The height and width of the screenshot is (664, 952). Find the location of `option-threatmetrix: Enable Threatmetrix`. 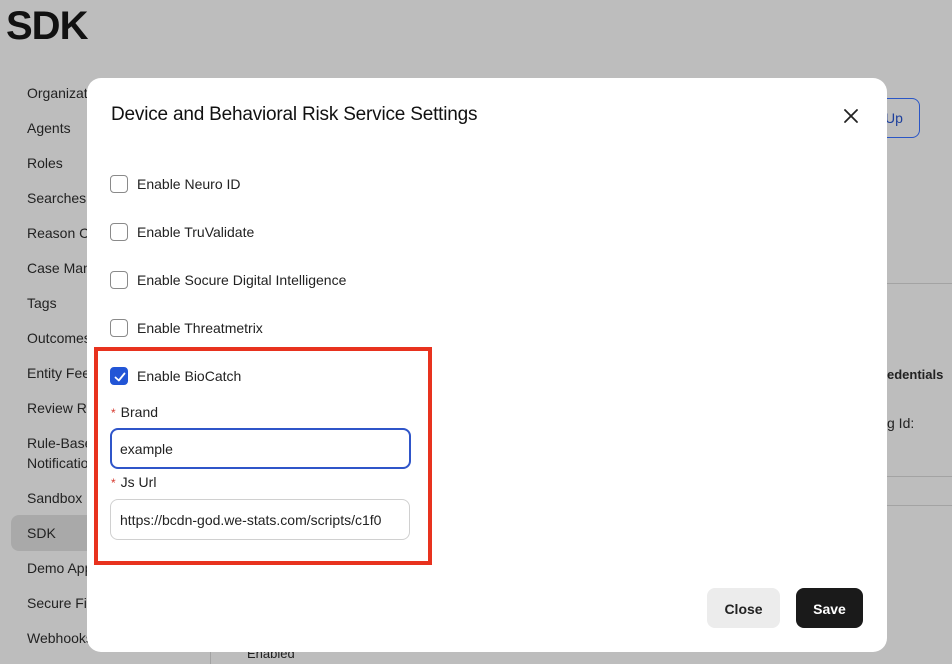

option-threatmetrix: Enable Threatmetrix is located at coordinates (186, 328).